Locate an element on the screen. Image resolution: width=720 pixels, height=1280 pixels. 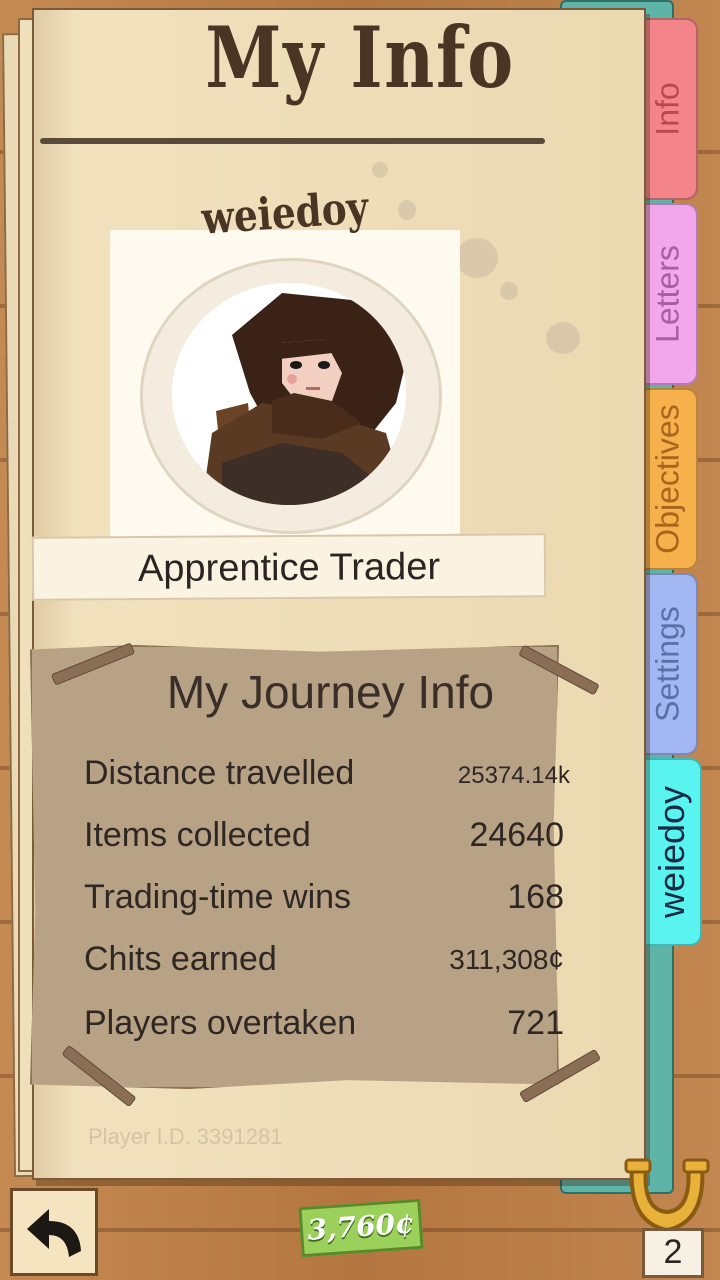
rank-banner: Apprentice Trader is located at coordinates (289, 567).